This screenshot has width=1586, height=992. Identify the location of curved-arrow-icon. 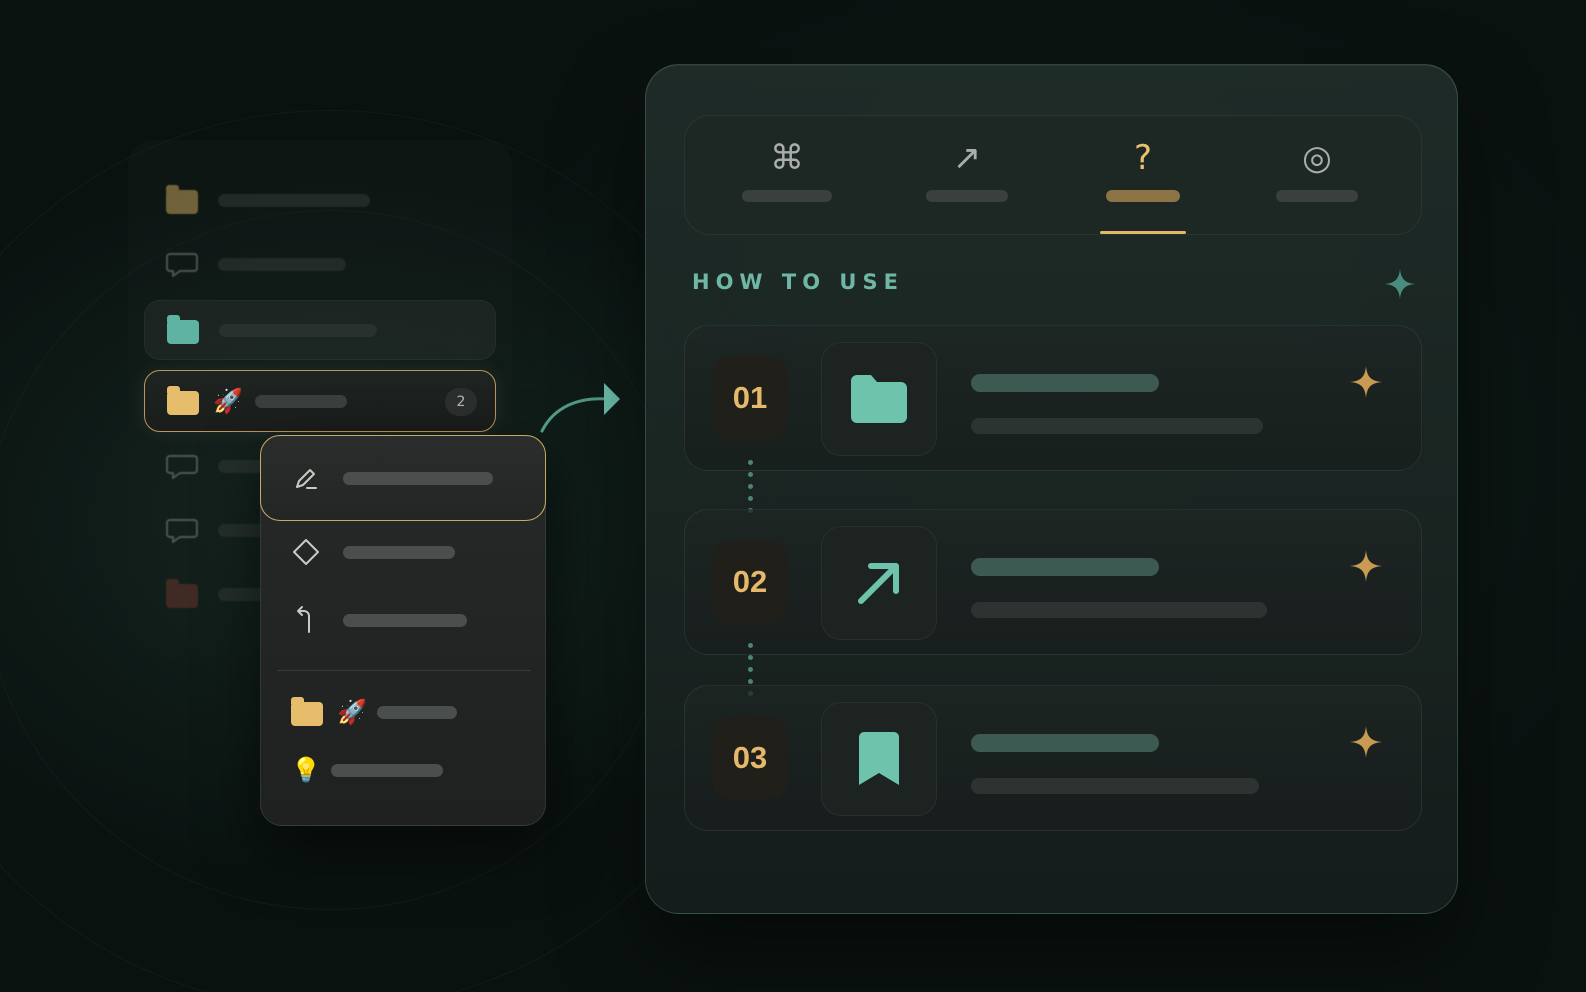
(580, 408).